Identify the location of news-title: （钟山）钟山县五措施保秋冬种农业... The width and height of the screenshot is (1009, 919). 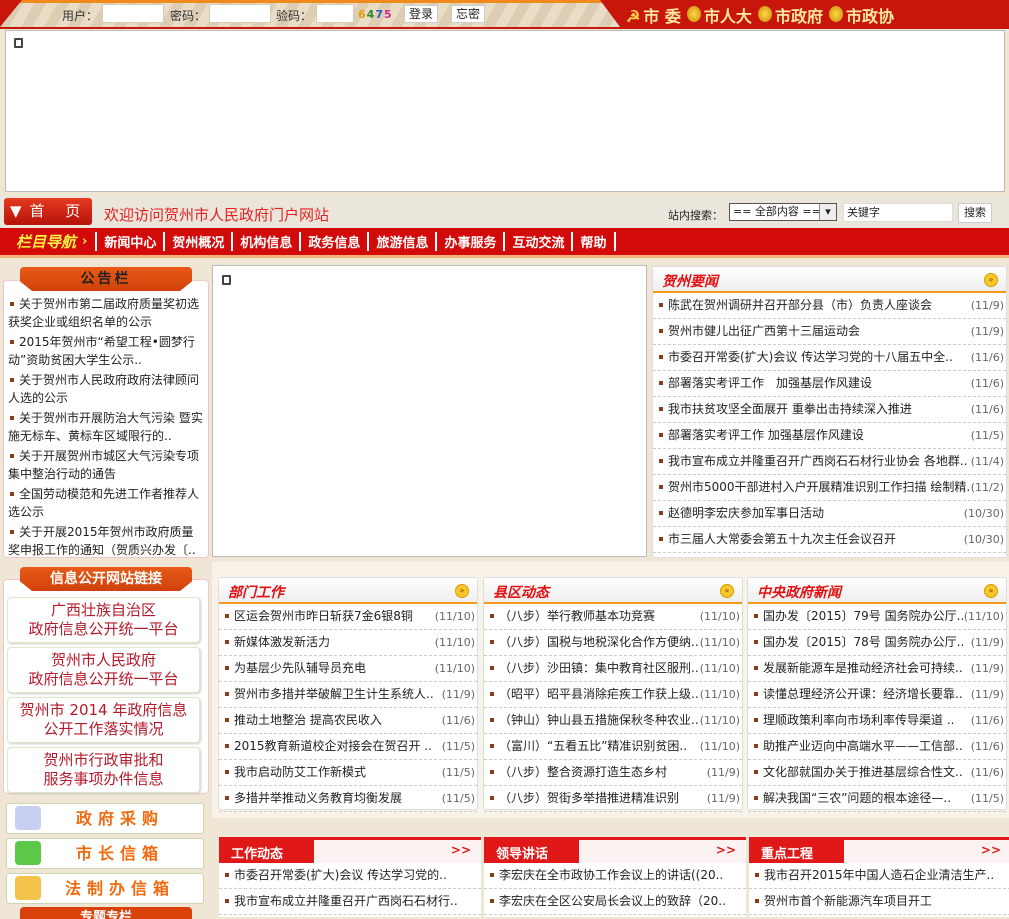
(599, 720).